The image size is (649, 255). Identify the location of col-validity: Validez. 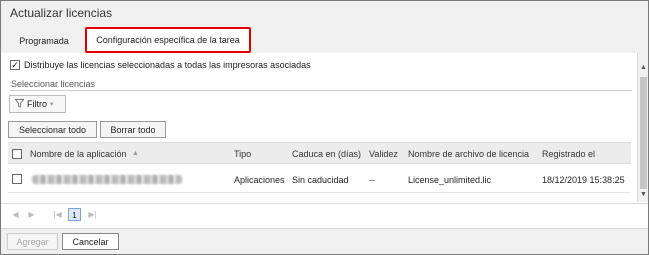
(383, 154).